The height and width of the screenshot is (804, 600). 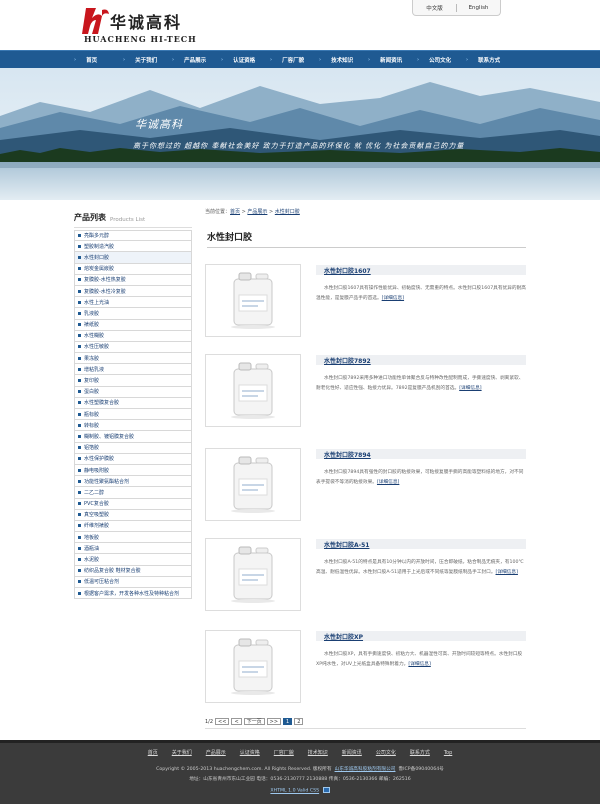 What do you see at coordinates (421, 454) in the screenshot?
I see `product-name-link: 水性封口胶7894` at bounding box center [421, 454].